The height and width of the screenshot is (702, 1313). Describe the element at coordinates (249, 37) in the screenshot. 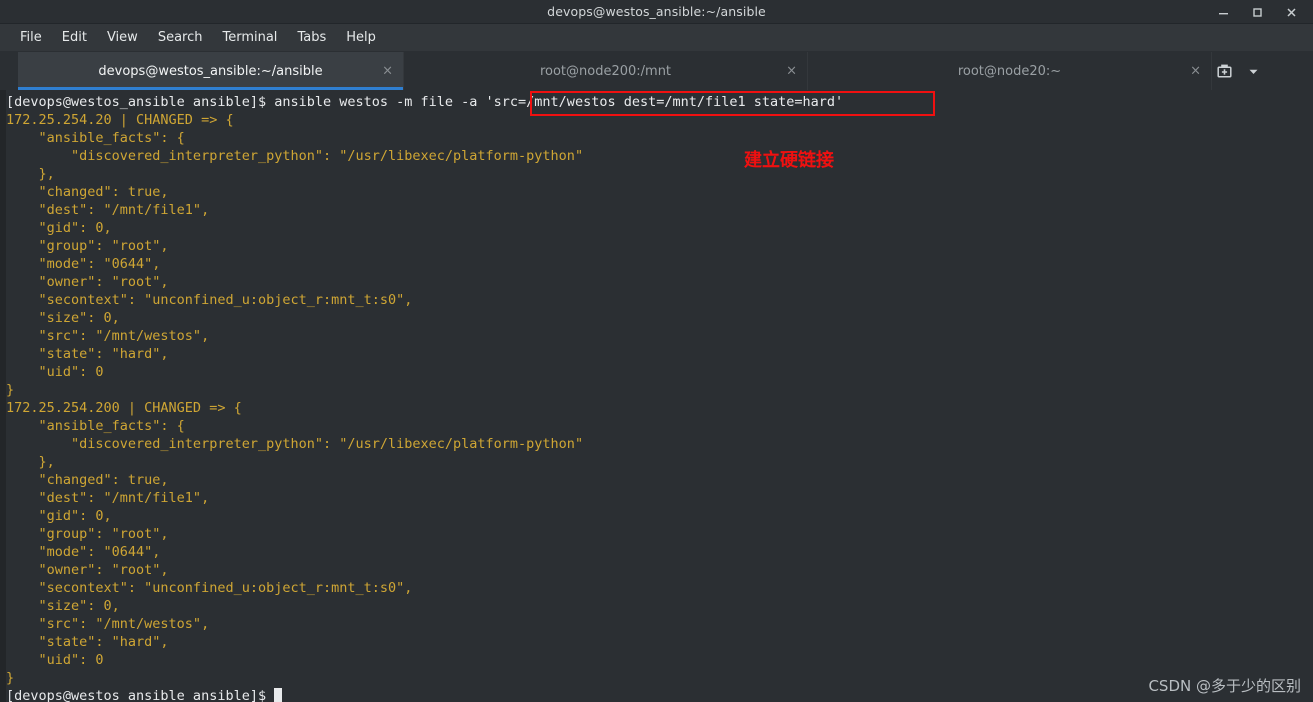

I see `menu-item-terminal: Terminal` at that location.